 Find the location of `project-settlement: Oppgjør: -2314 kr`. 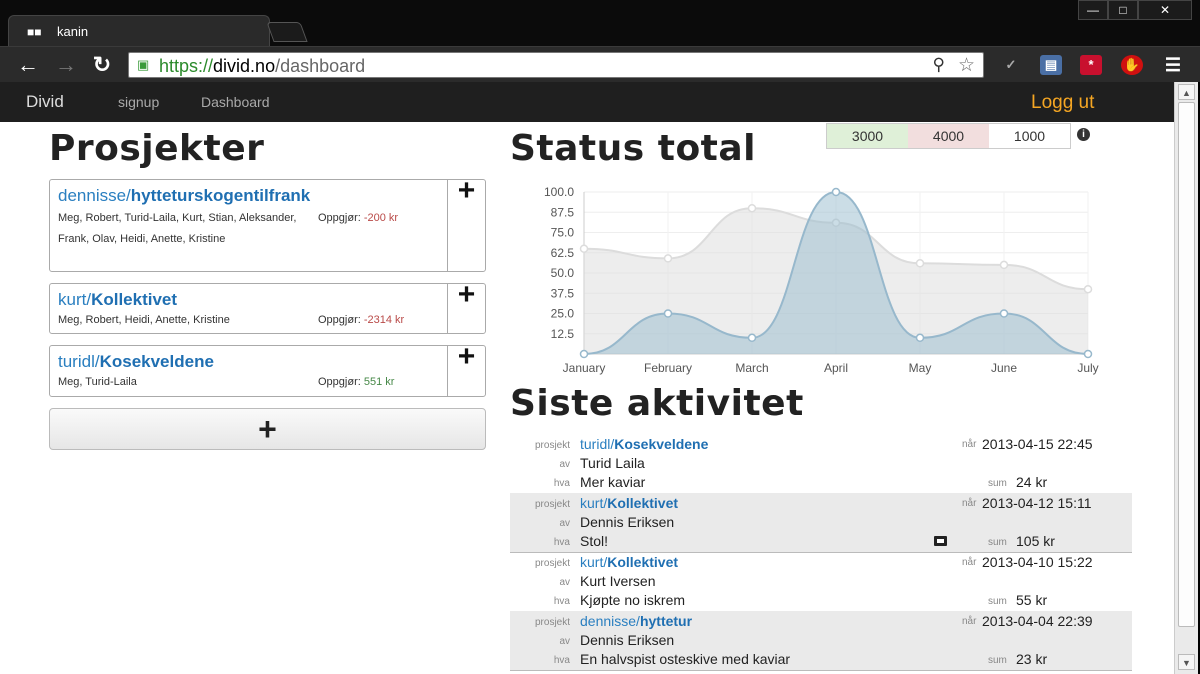

project-settlement: Oppgjør: -2314 kr is located at coordinates (361, 320).